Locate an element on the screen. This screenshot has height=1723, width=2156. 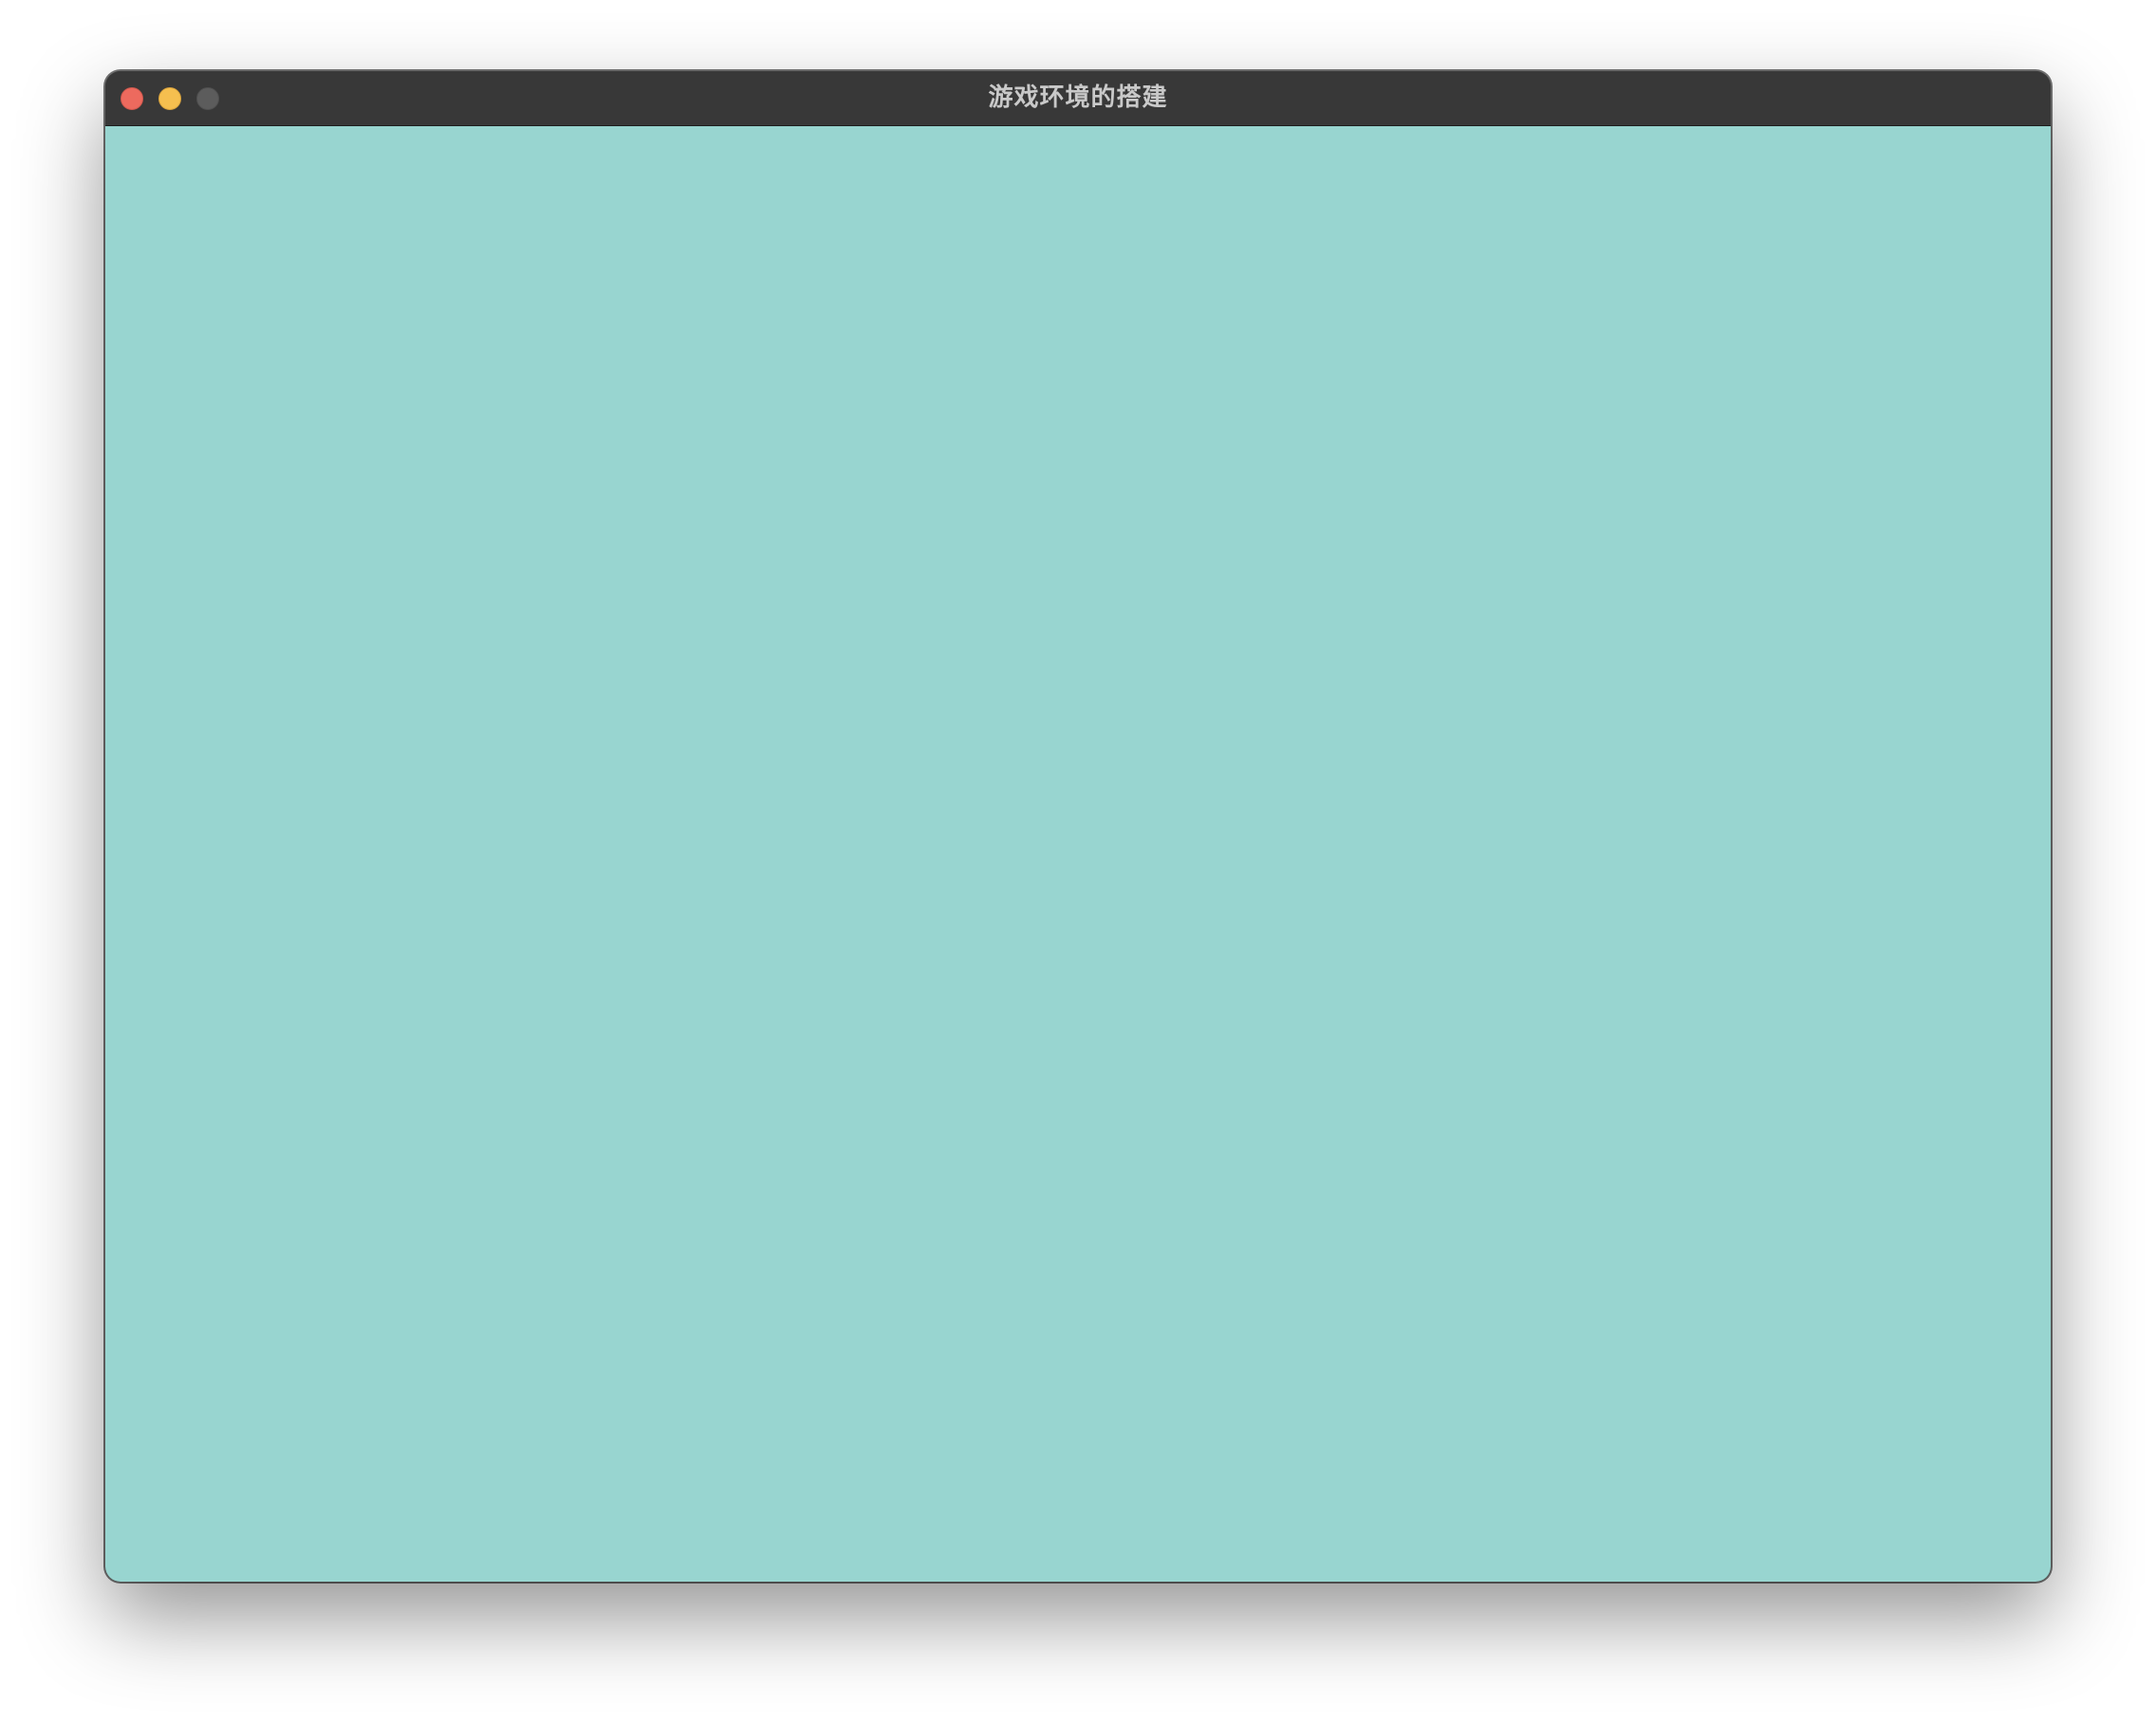
title-bar: 游戏环境的搭建 is located at coordinates (1078, 98).